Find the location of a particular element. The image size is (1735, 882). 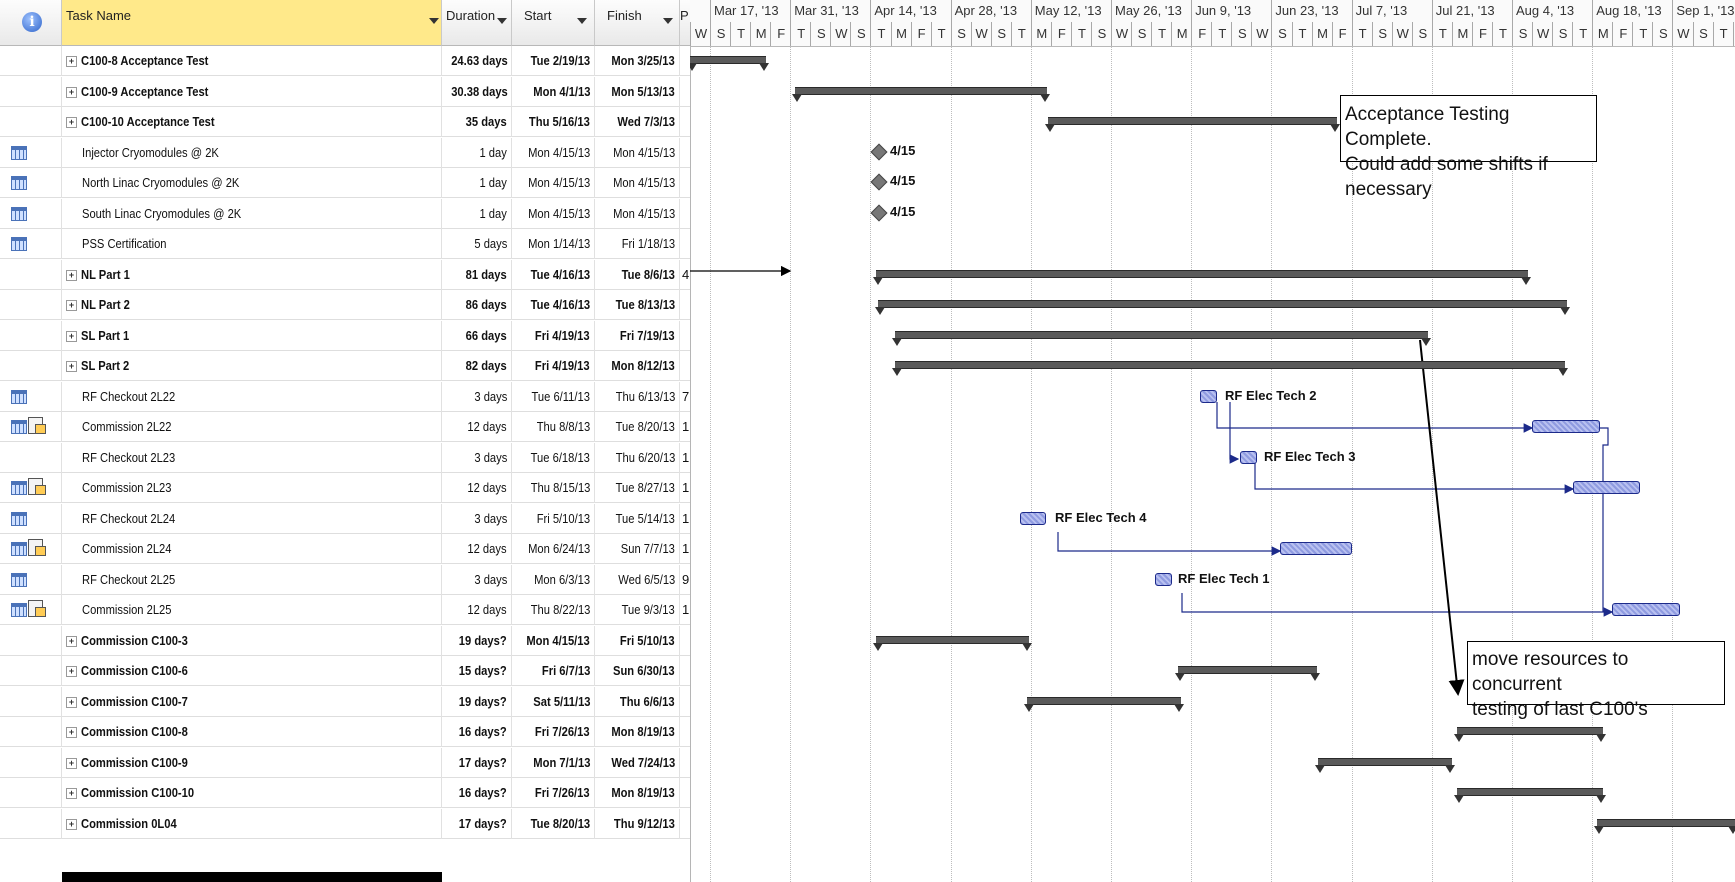

task-row: + SL Part 2 82 days Fri 4/19/13 Mon 8/12/13 is located at coordinates (345, 366).